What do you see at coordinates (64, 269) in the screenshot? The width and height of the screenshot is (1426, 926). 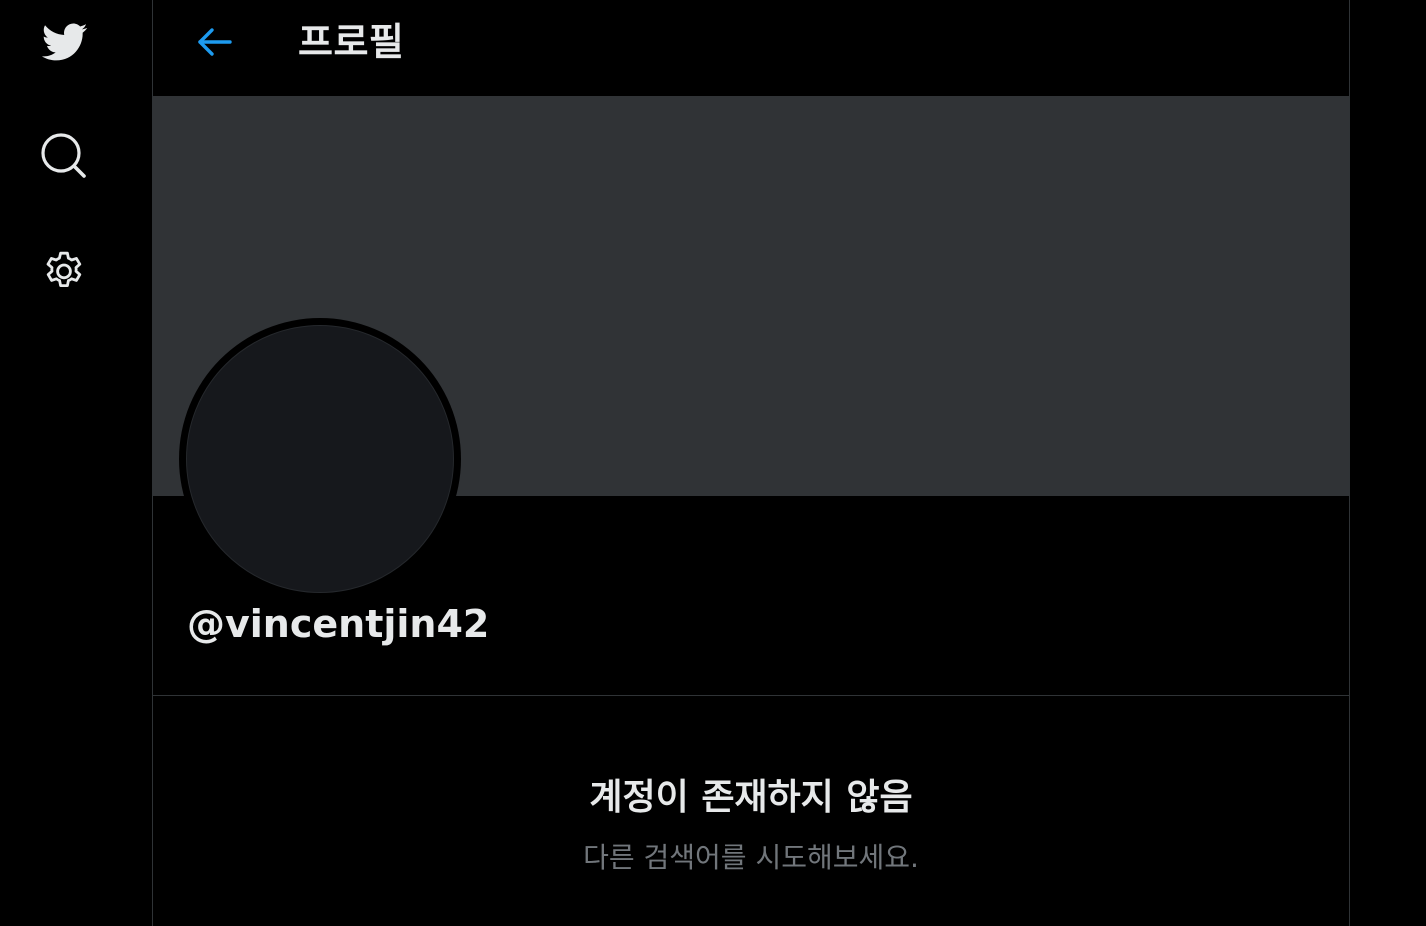 I see `gear-icon` at bounding box center [64, 269].